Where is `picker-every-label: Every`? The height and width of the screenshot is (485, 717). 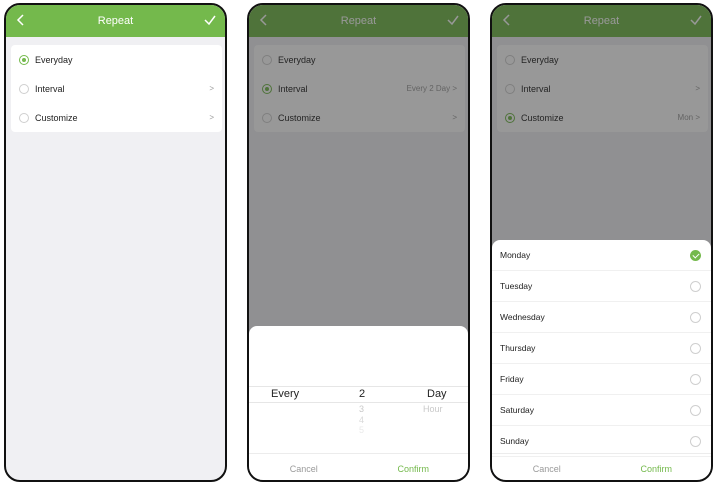
picker-every-label: Every is located at coordinates (285, 394).